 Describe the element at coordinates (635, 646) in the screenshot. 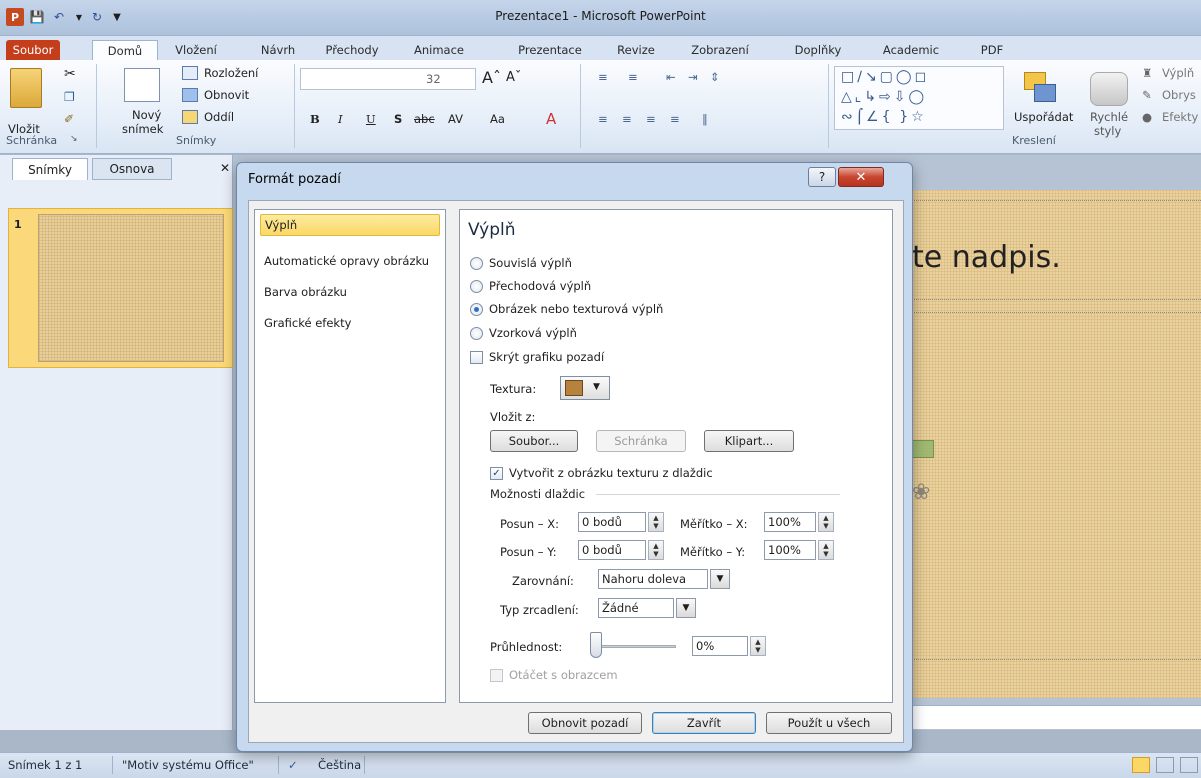

I see `transparency-slider-track` at that location.